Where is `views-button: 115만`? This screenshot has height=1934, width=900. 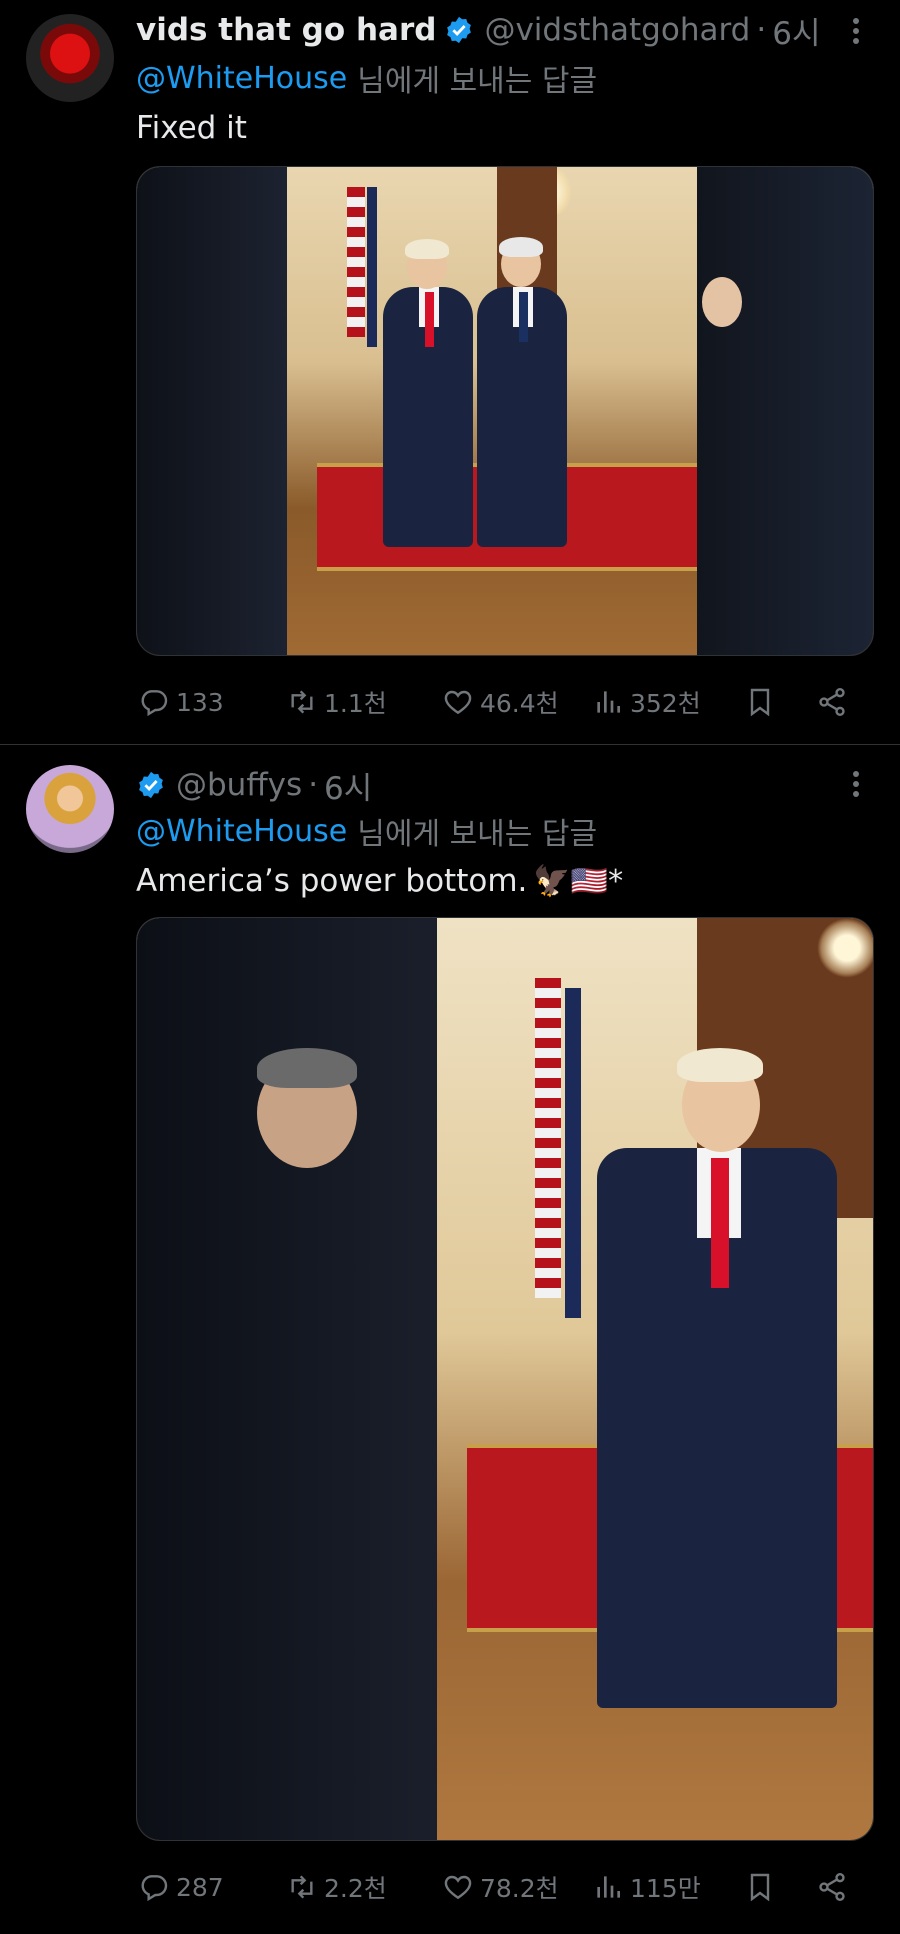
views-button: 115만 is located at coordinates (646, 1887).